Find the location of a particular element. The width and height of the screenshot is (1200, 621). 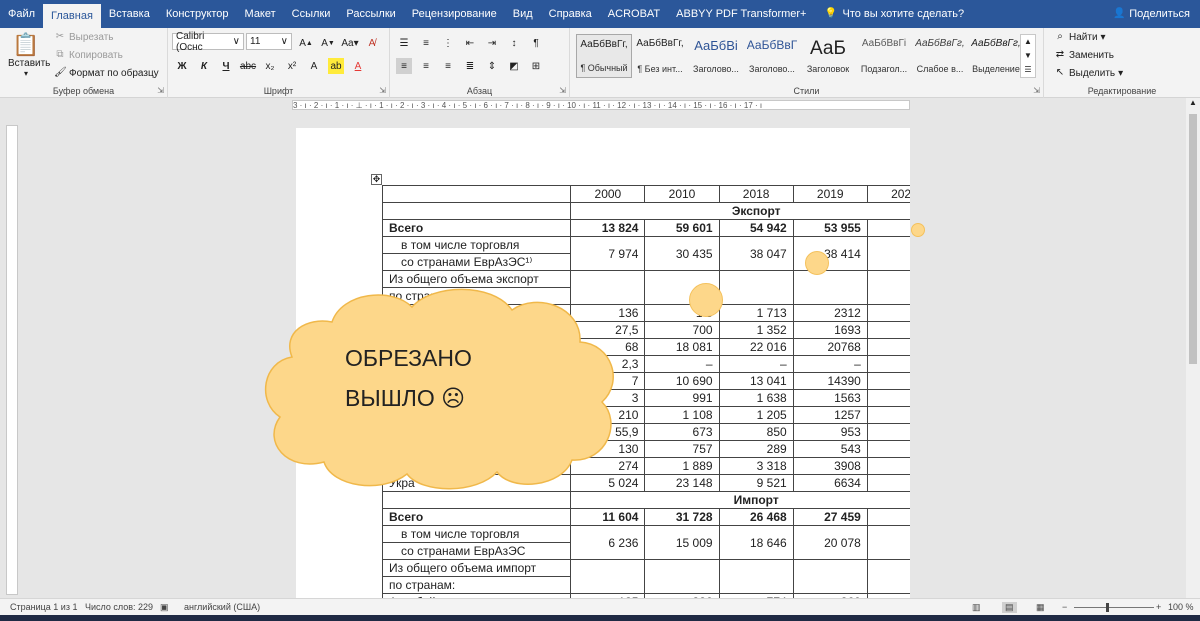

increase-indent-icon: ⇥ is located at coordinates (492, 43).